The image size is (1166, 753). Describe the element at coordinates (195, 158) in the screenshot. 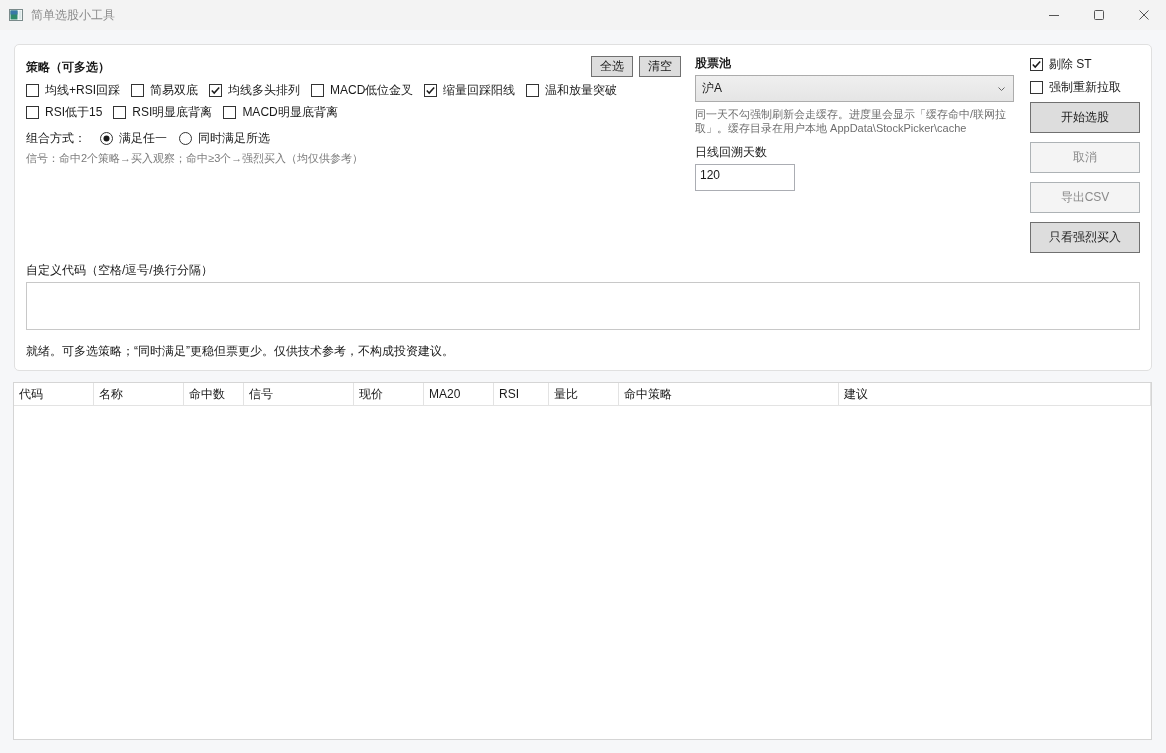

I see `signal-note: 信号：命中2个策略→买入观察；命中≥3个→强烈买入（均仅供参考）` at that location.